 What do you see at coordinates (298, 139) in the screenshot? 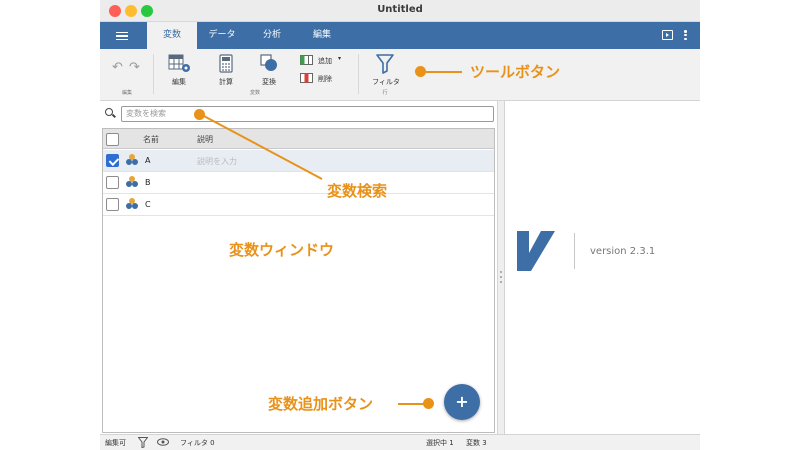
I see `table-header: 名前 説明` at bounding box center [298, 139].